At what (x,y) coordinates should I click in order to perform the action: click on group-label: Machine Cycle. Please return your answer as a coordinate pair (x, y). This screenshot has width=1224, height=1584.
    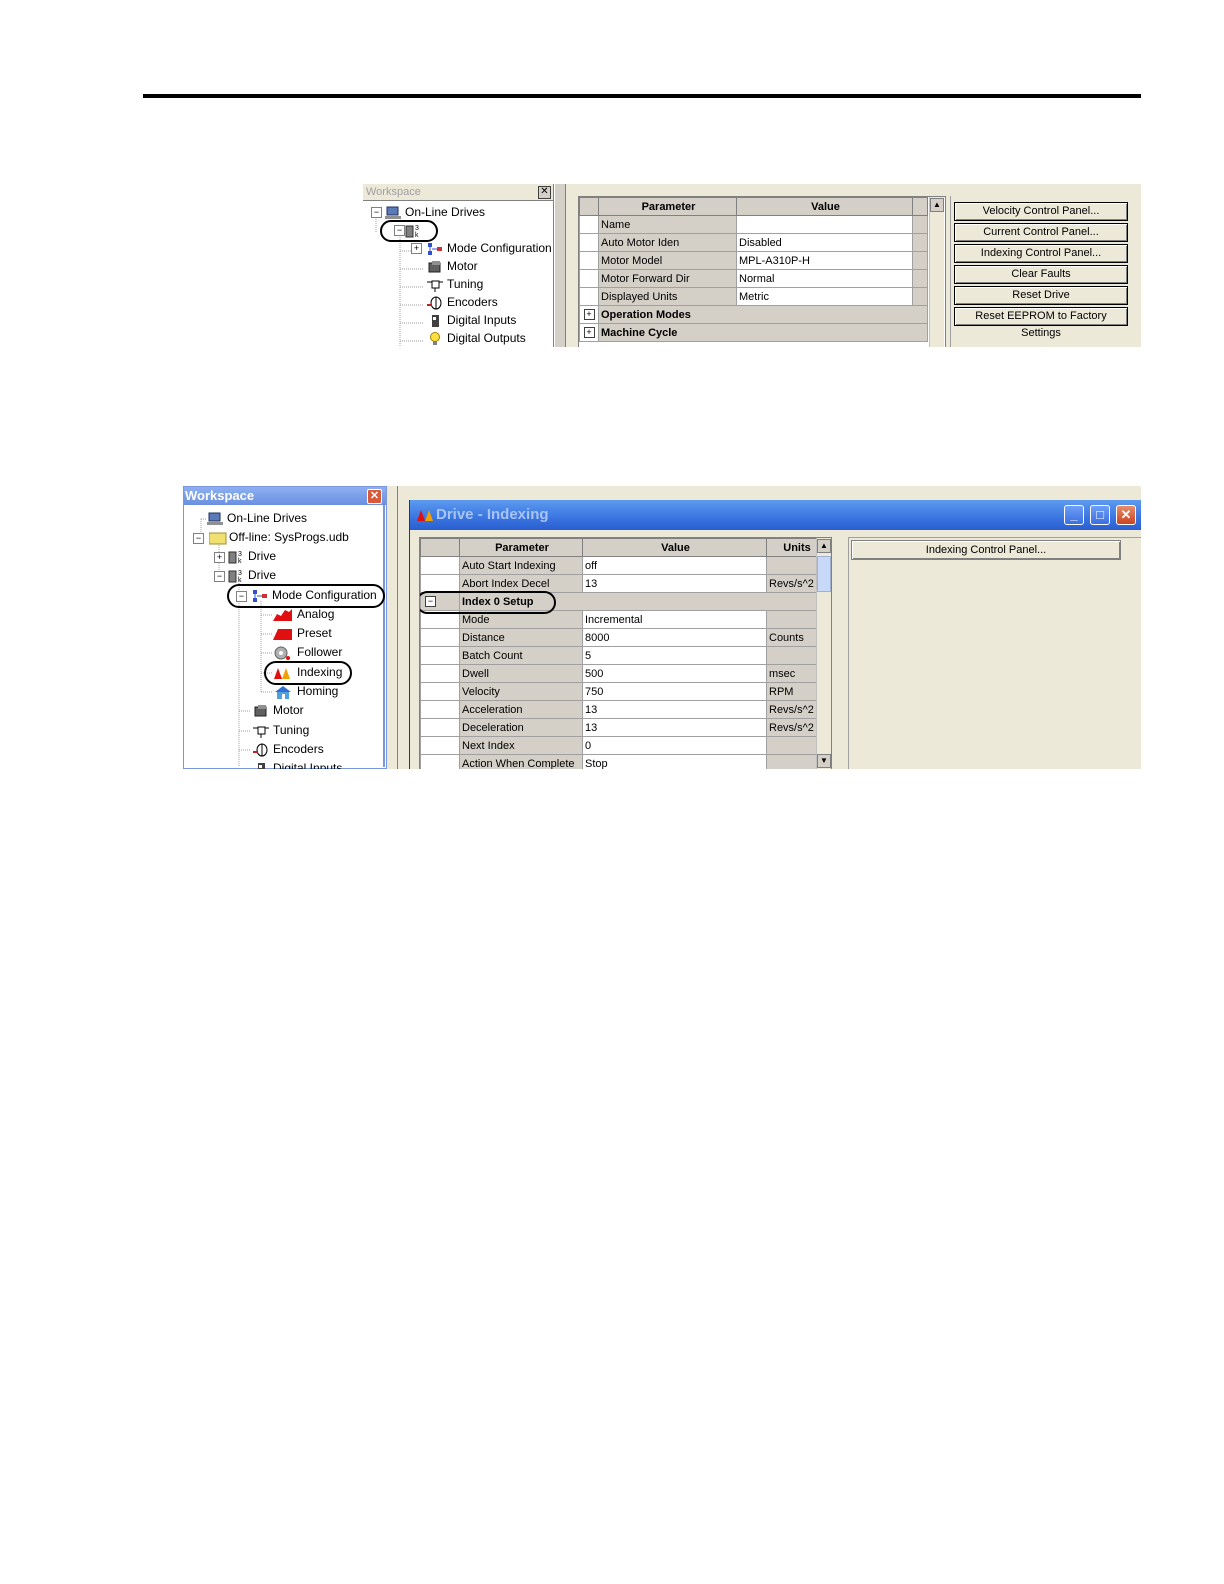
    Looking at the image, I should click on (763, 332).